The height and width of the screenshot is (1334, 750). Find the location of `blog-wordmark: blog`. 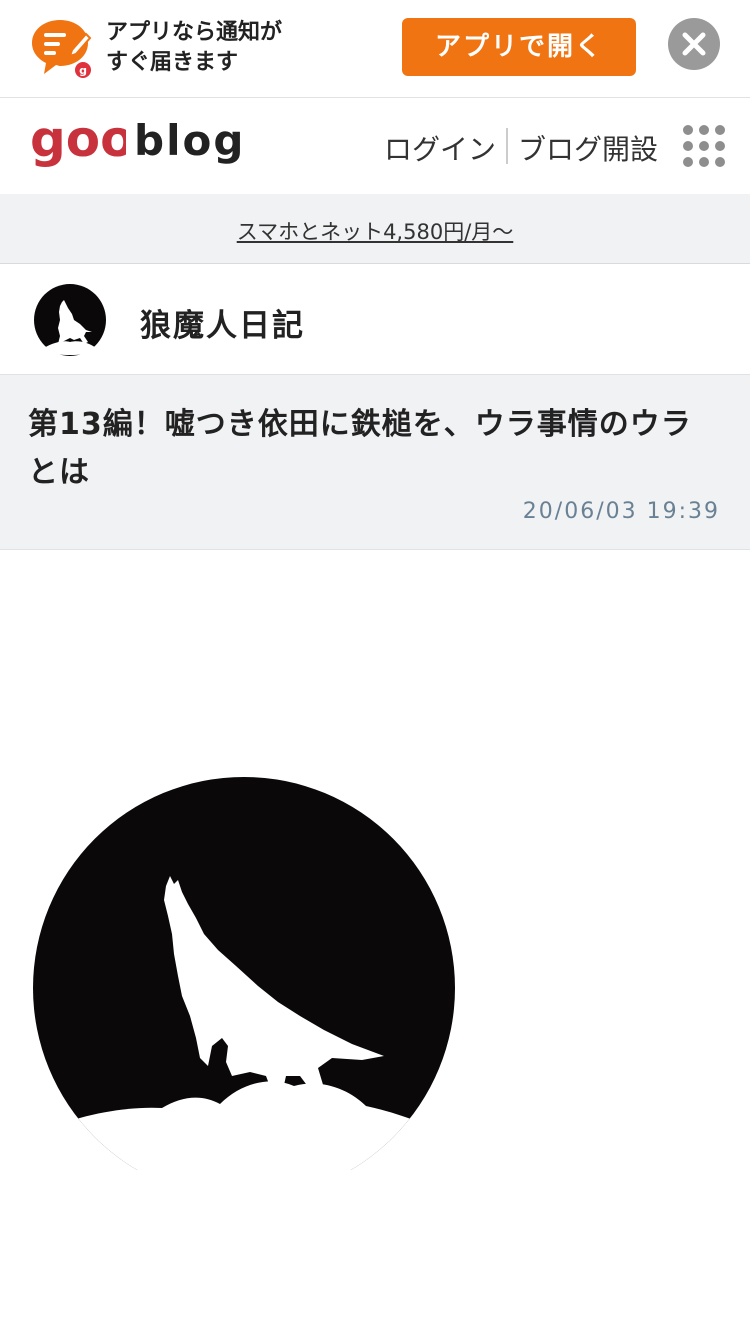

blog-wordmark: blog is located at coordinates (190, 140).